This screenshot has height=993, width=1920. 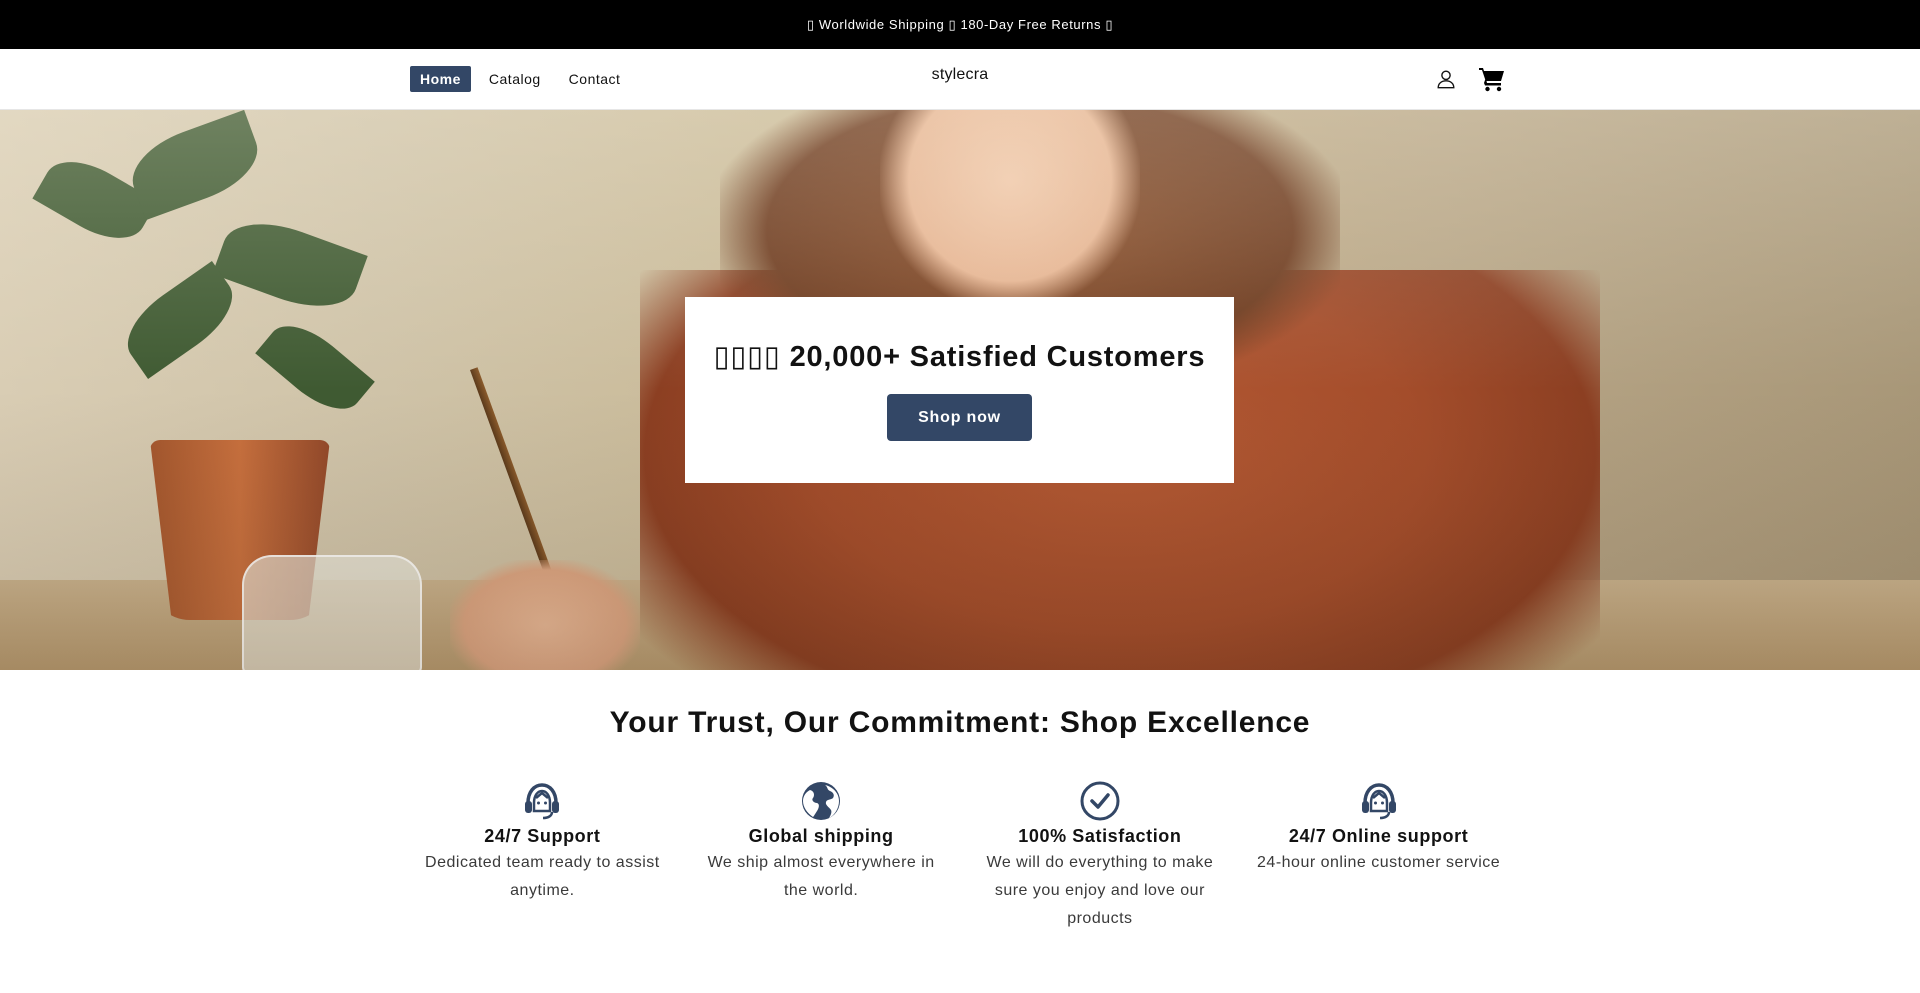 I want to click on feature-text: Dedicated team ready to assist anytime., so click(x=542, y=876).